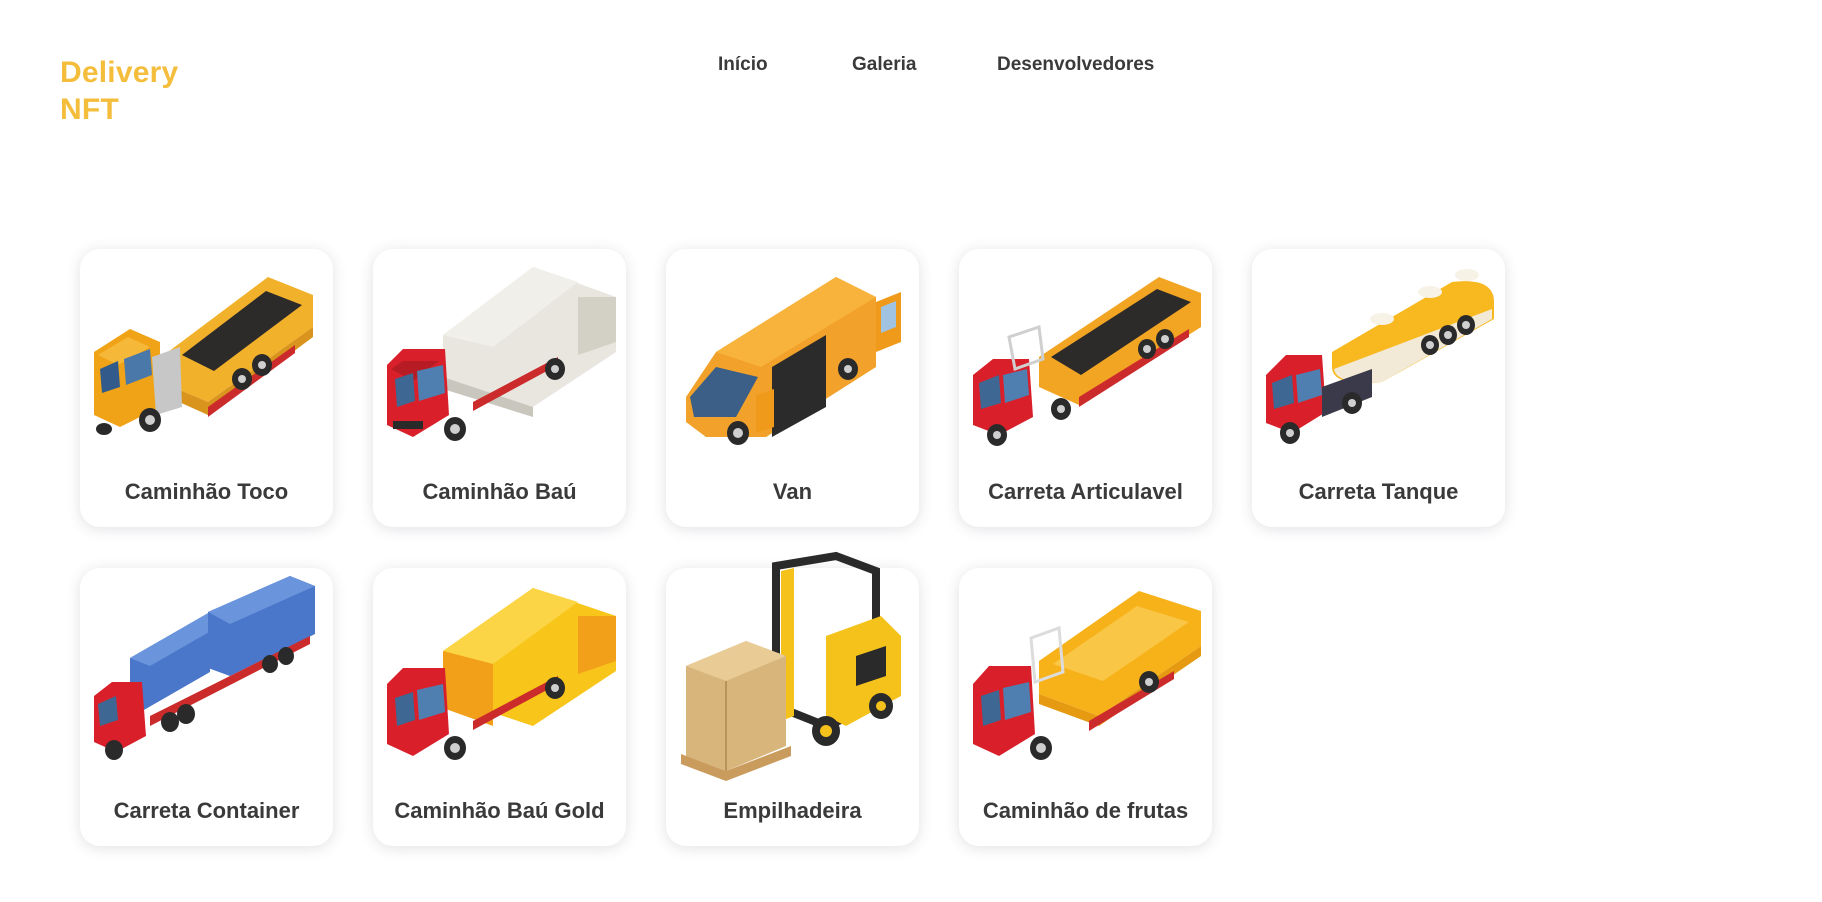  What do you see at coordinates (792, 810) in the screenshot?
I see `vehicle-card-title: Empilhadeira` at bounding box center [792, 810].